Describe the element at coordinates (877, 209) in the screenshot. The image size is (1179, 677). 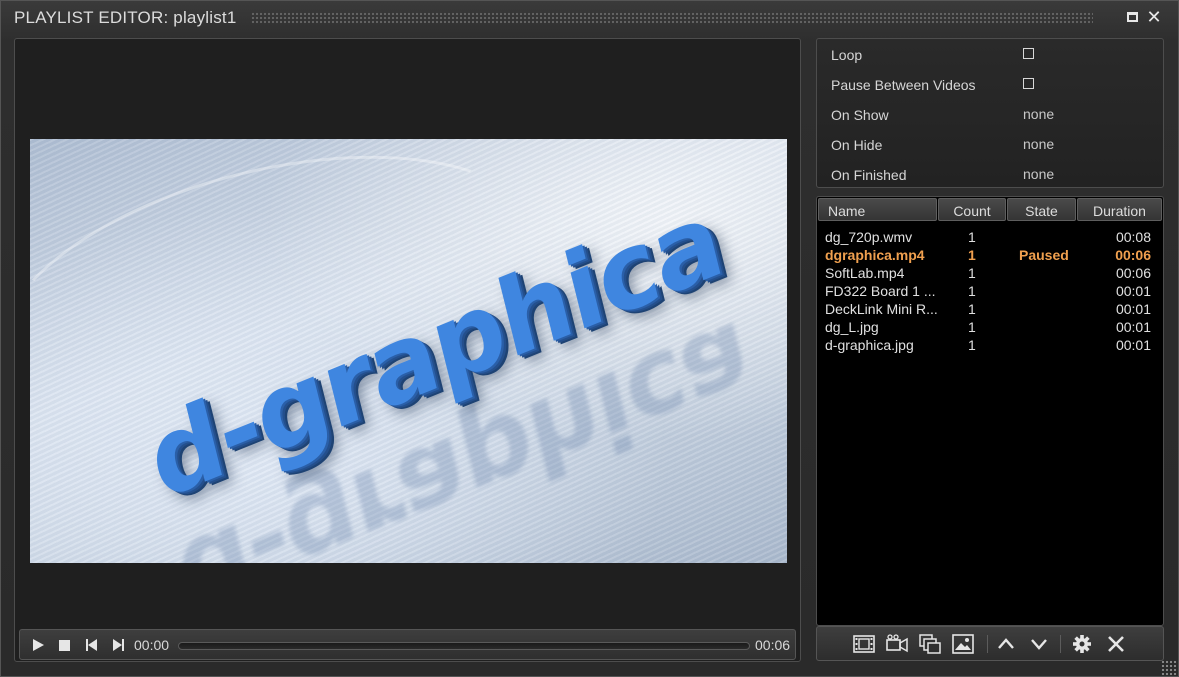
I see `column-header-name: Name` at that location.